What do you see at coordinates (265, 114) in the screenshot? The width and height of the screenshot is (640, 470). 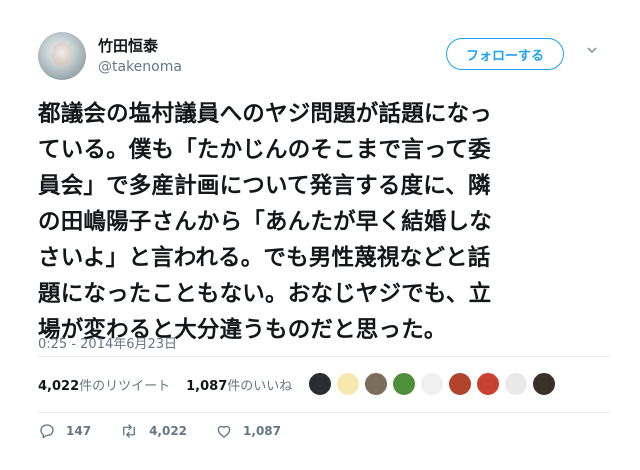 I see `tweet-line: 都議会の塩村議員へのヤジ問題が話題になっ` at bounding box center [265, 114].